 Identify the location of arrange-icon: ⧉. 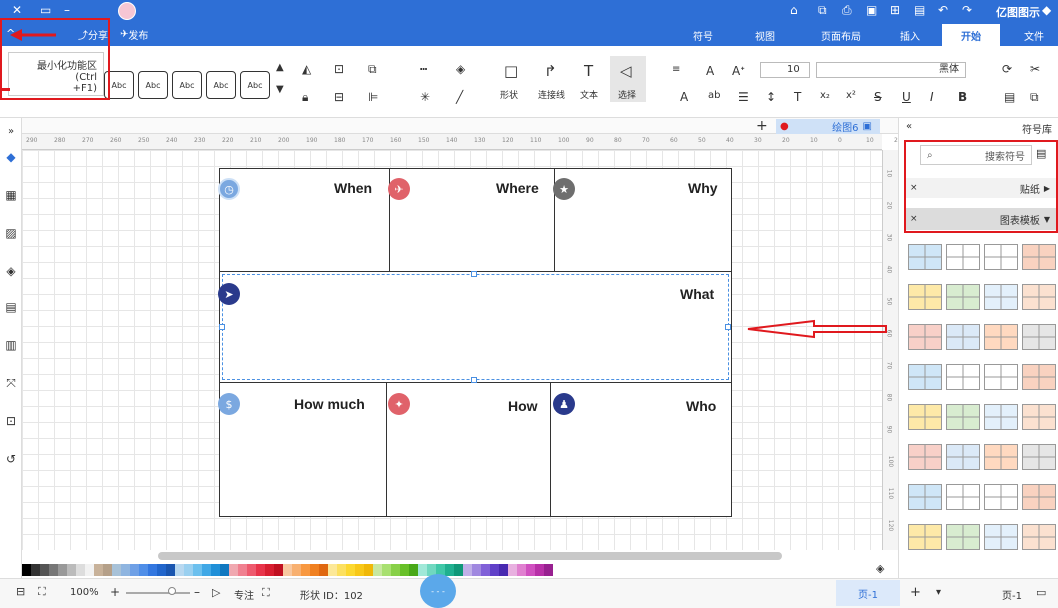
(372, 69).